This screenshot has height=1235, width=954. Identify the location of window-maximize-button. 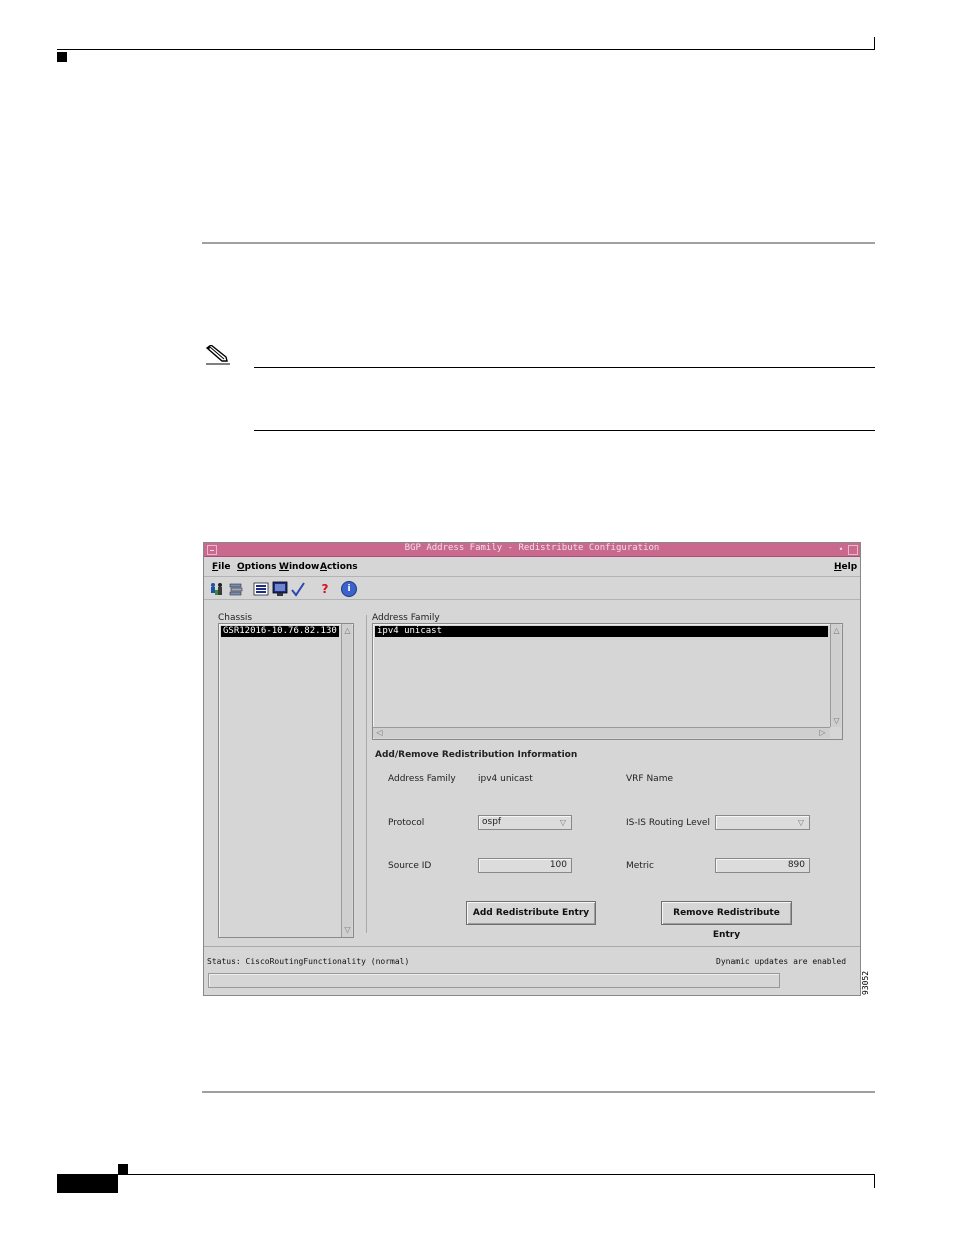
(853, 550).